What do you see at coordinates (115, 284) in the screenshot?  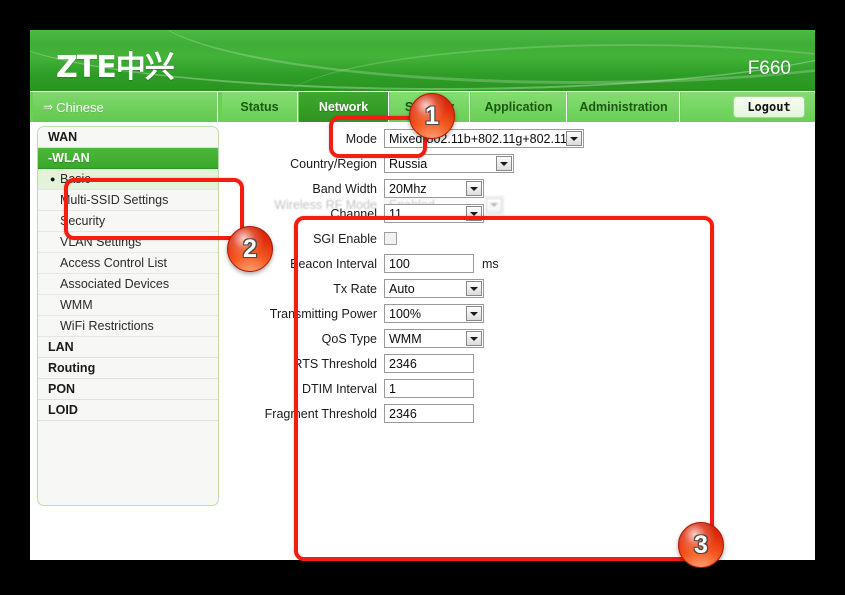 I see `sidebar-item-label: Associated Devices` at bounding box center [115, 284].